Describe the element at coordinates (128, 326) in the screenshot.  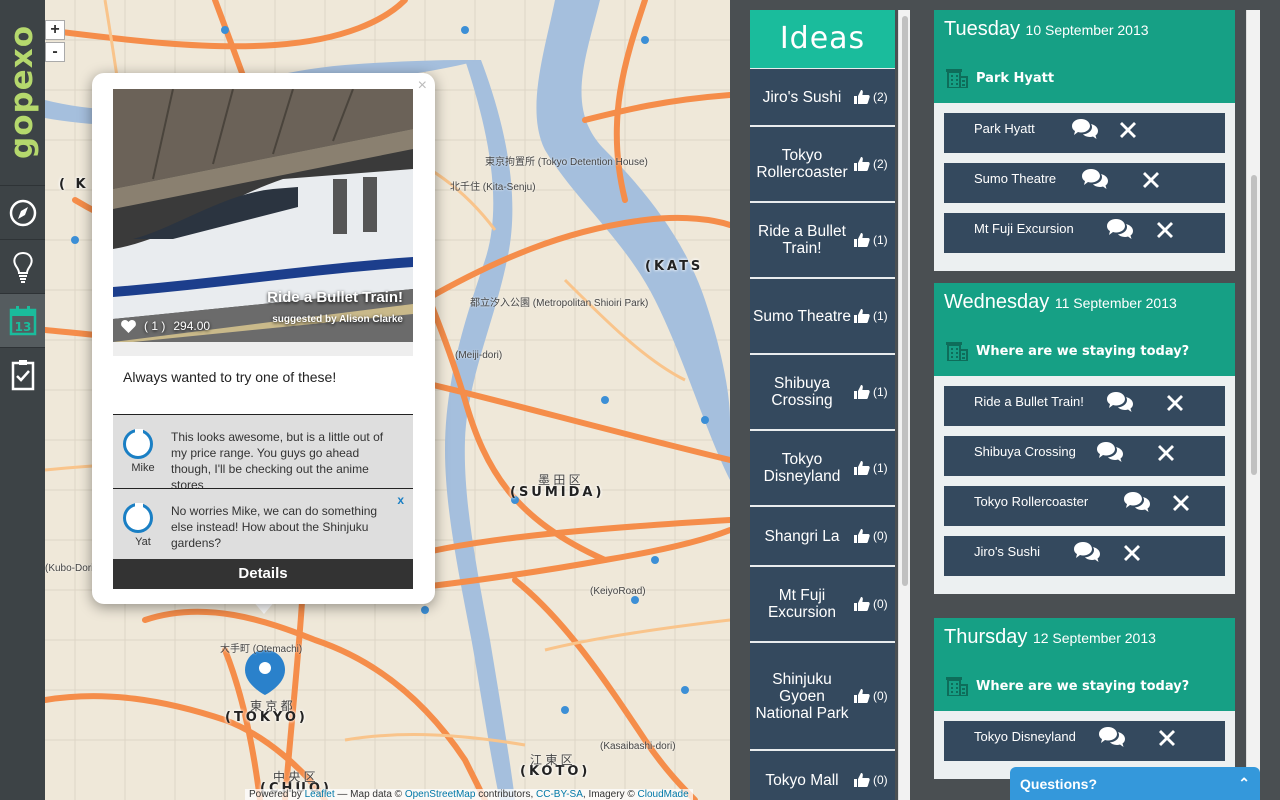
I see `heart-icon` at that location.